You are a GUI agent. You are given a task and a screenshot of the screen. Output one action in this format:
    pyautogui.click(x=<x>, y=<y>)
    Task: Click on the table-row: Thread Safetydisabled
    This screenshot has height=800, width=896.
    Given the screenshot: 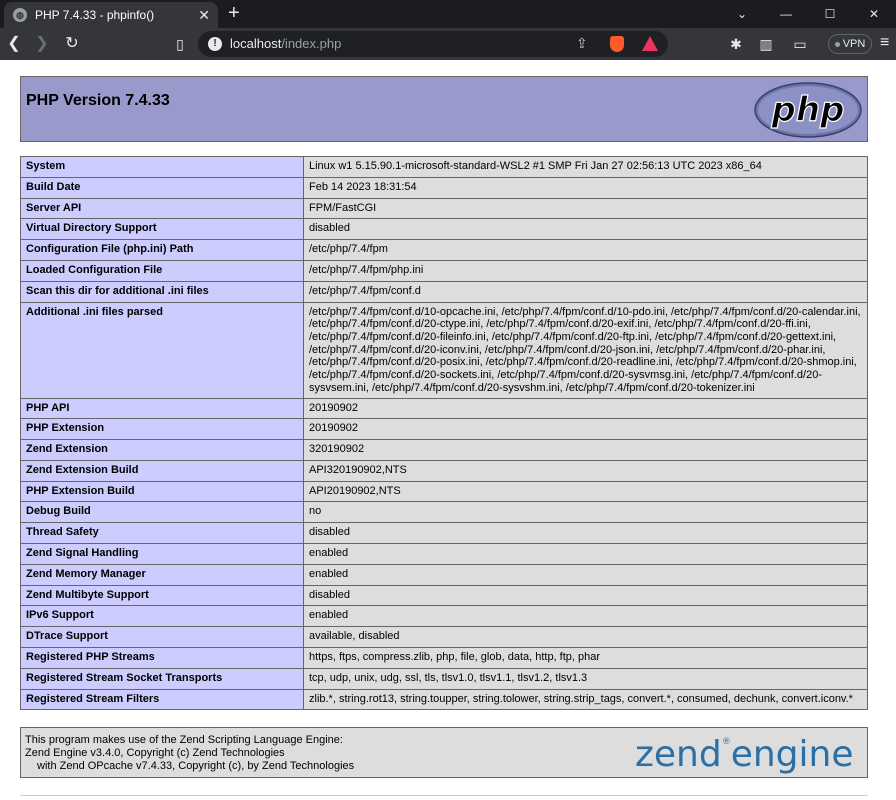 What is the action you would take?
    pyautogui.click(x=444, y=533)
    